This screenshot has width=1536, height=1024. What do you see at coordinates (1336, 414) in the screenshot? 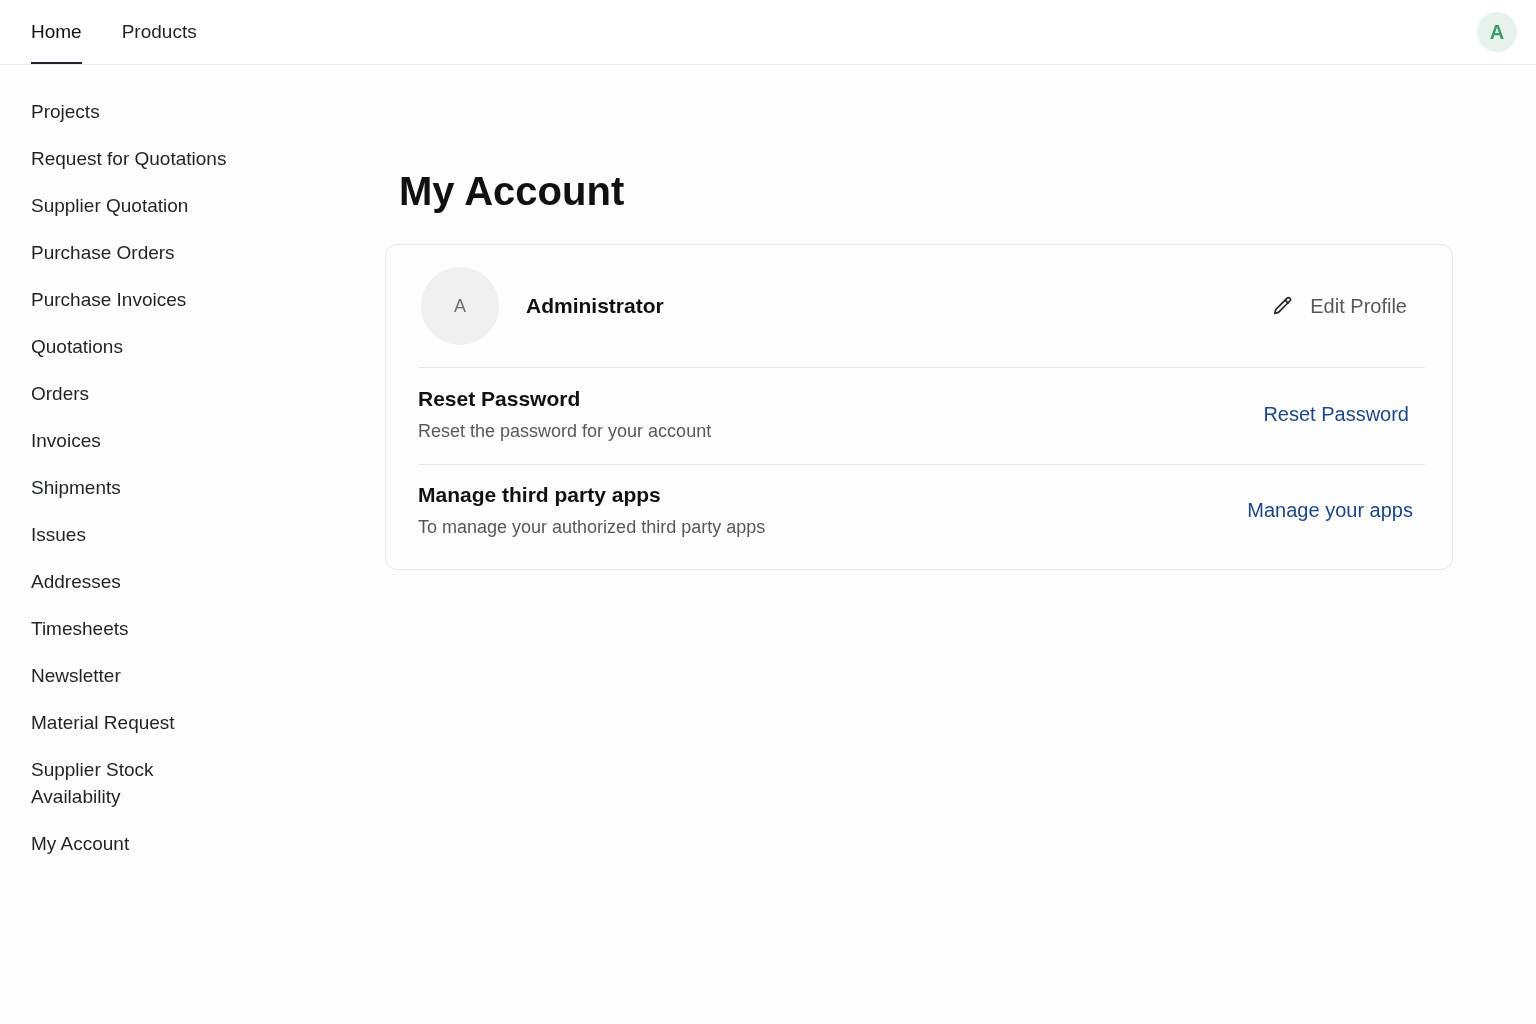
I see `action-link: Reset Password` at bounding box center [1336, 414].